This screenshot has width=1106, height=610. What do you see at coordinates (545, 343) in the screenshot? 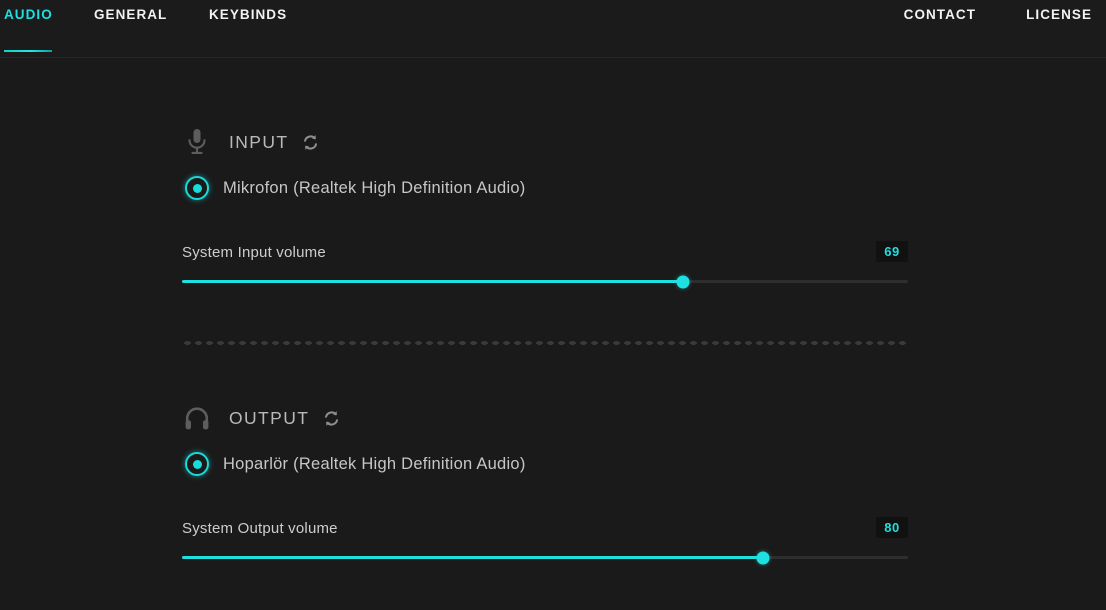
I see `section-divider` at bounding box center [545, 343].